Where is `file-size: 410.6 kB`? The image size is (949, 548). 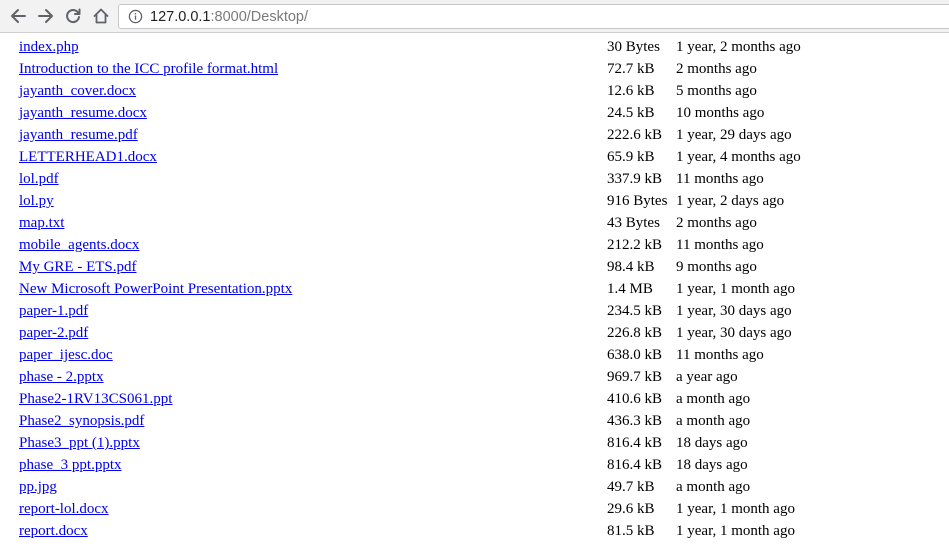 file-size: 410.6 kB is located at coordinates (635, 399).